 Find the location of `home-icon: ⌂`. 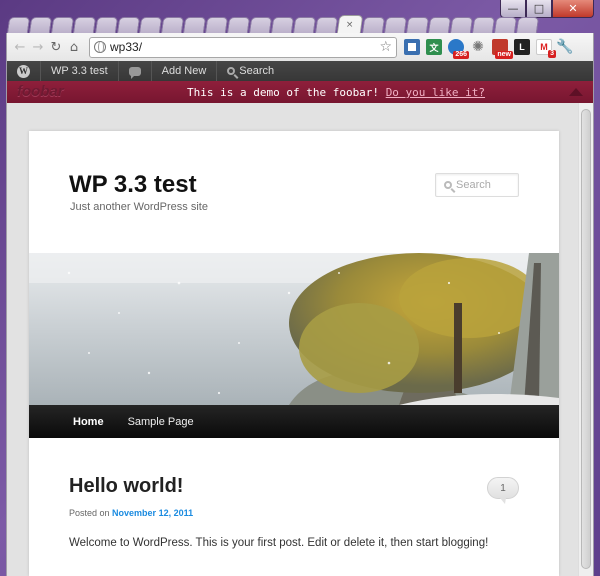

home-icon: ⌂ is located at coordinates (74, 47).